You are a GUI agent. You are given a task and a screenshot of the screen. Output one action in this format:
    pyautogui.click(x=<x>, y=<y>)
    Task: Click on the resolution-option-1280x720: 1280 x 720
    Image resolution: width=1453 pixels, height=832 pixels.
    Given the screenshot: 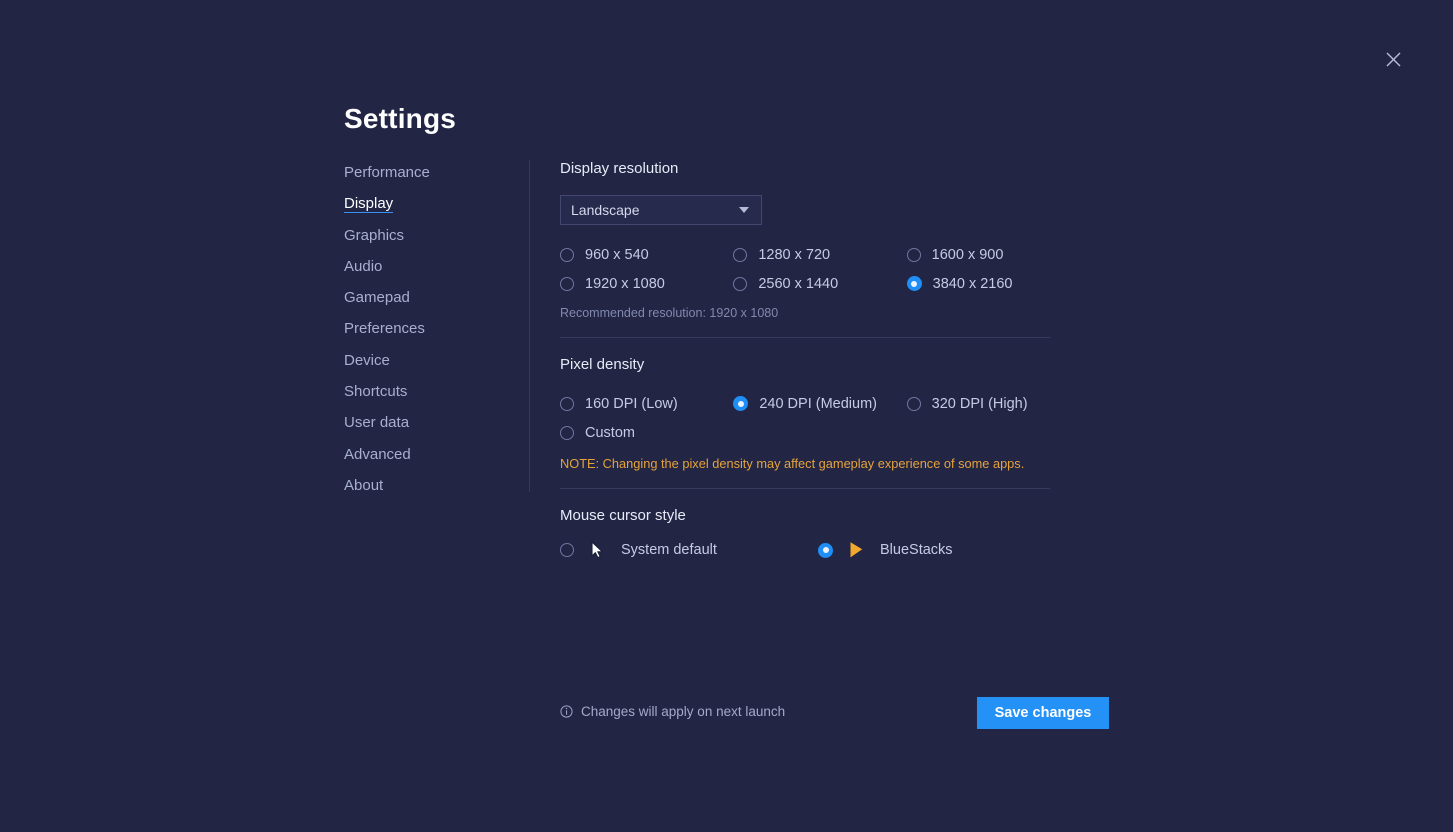 What is the action you would take?
    pyautogui.click(x=819, y=254)
    